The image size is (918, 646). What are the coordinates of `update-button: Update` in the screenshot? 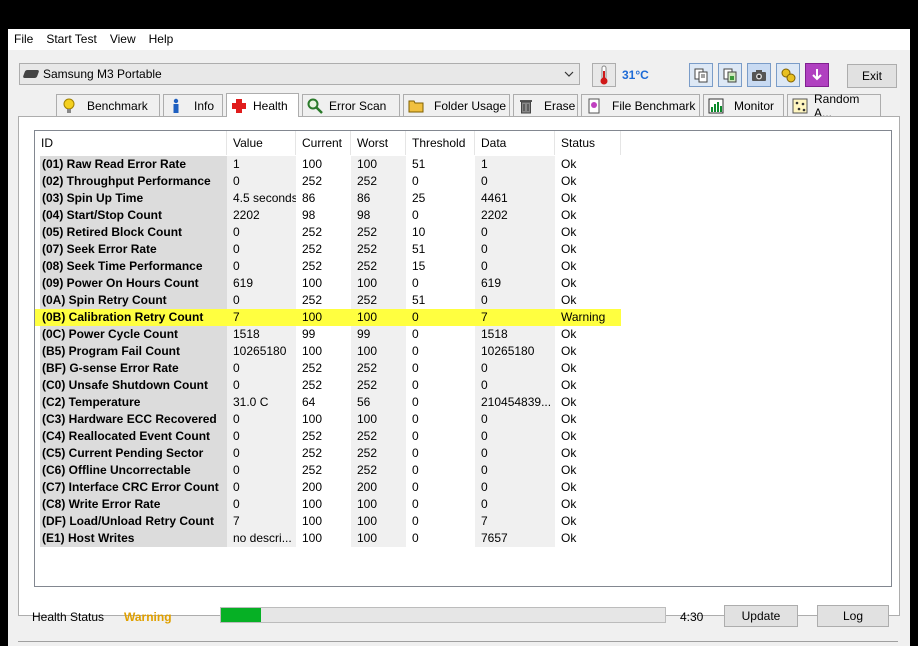 It's located at (761, 616).